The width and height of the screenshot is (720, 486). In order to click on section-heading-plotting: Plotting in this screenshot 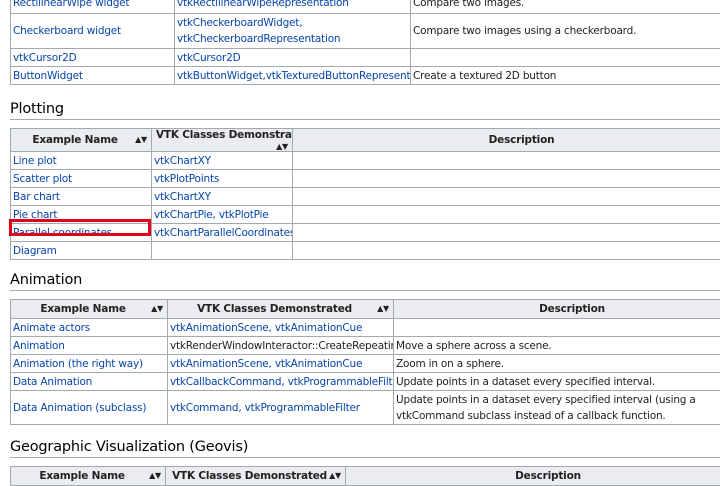, I will do `click(365, 110)`.